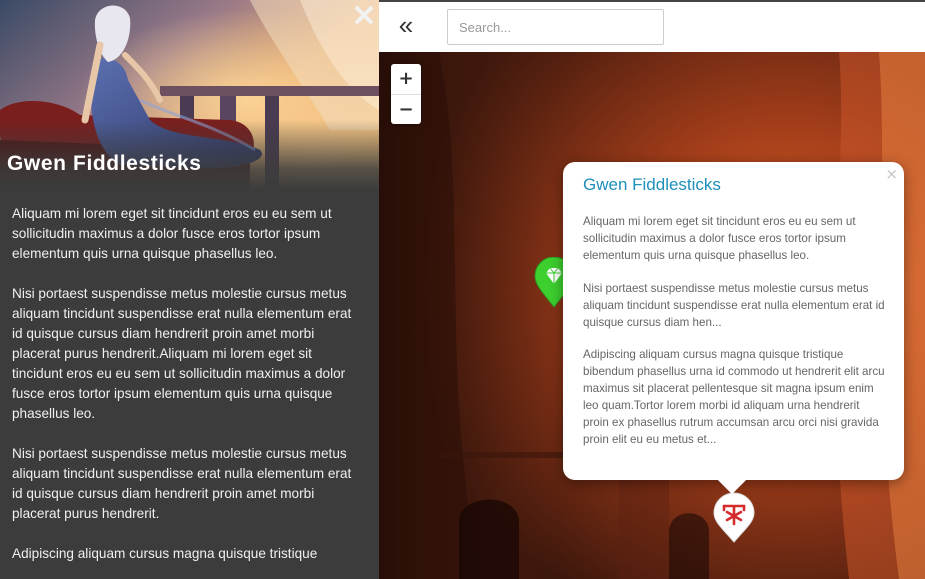 This screenshot has width=925, height=579. What do you see at coordinates (891, 174) in the screenshot?
I see `popup-close-button: ×` at bounding box center [891, 174].